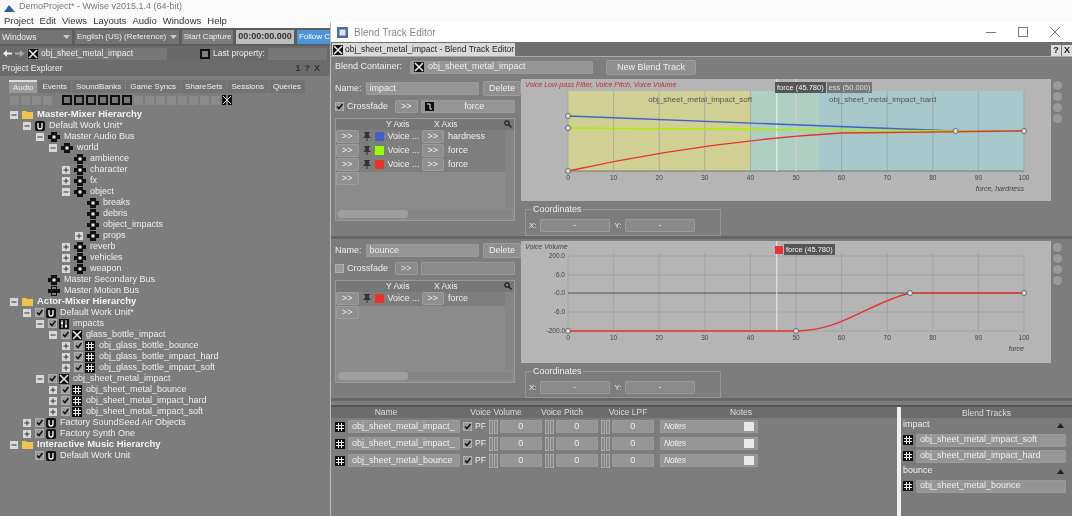 Image resolution: width=1072 pixels, height=516 pixels. Describe the element at coordinates (19, 53) in the screenshot. I see `forward-arrow-icon` at that location.